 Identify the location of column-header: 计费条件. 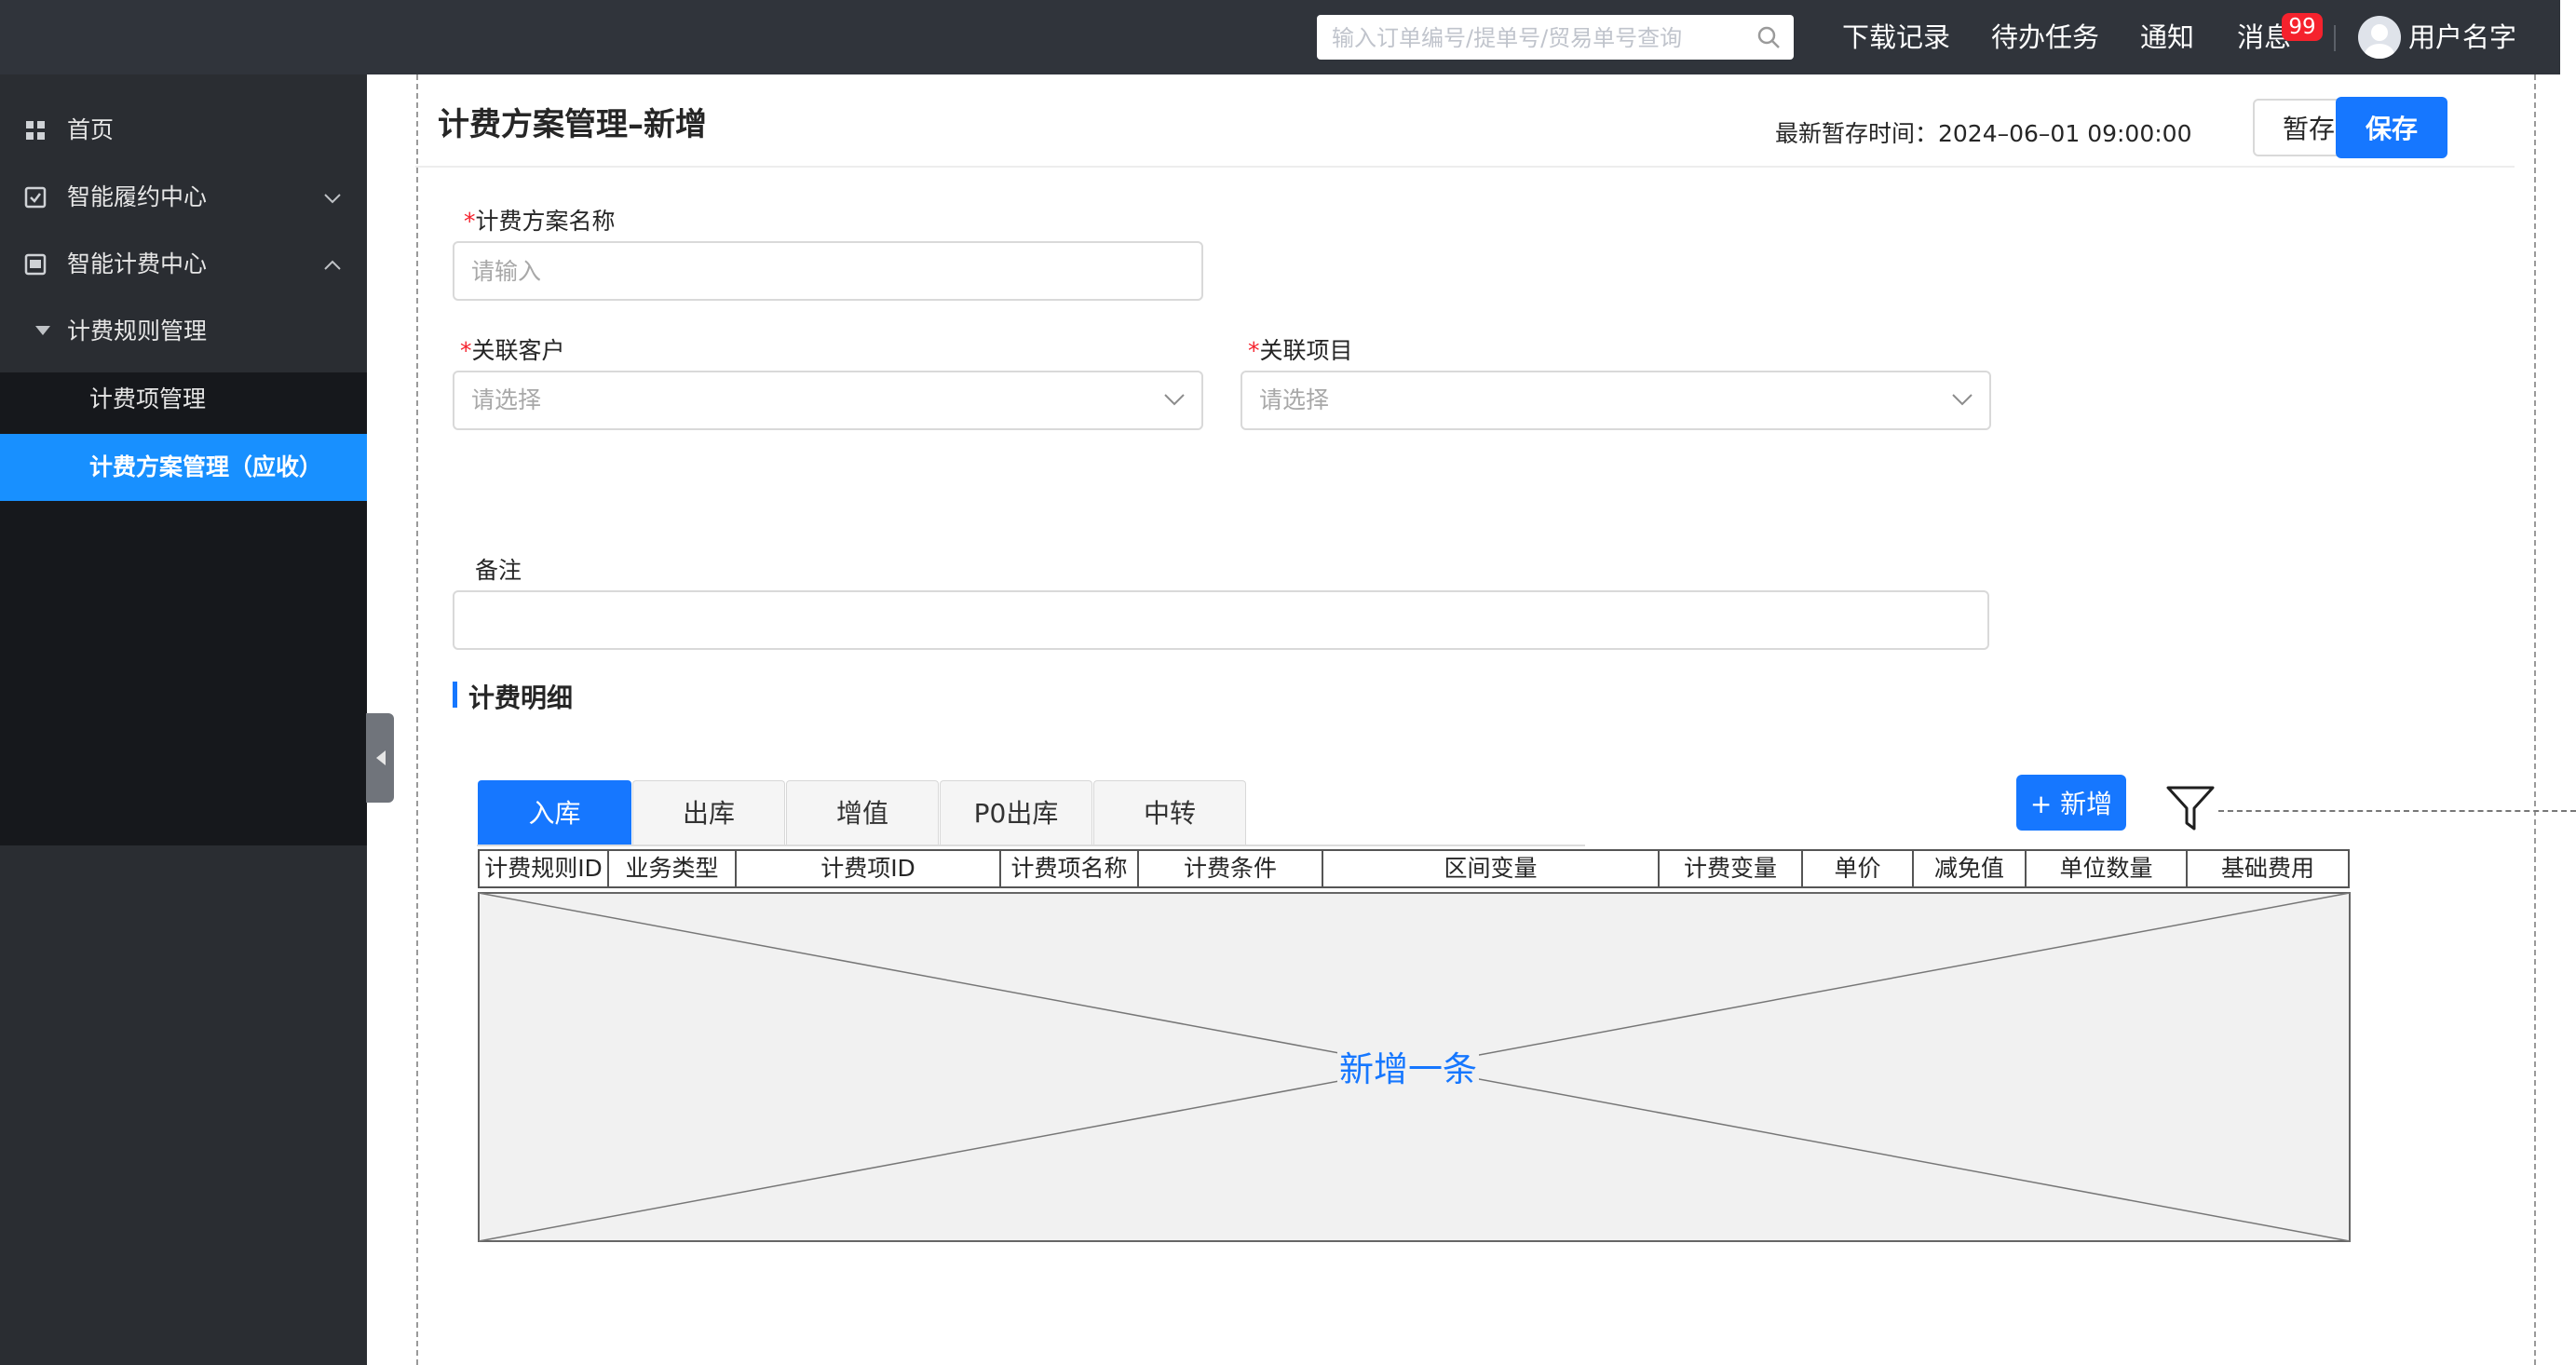
(1230, 868).